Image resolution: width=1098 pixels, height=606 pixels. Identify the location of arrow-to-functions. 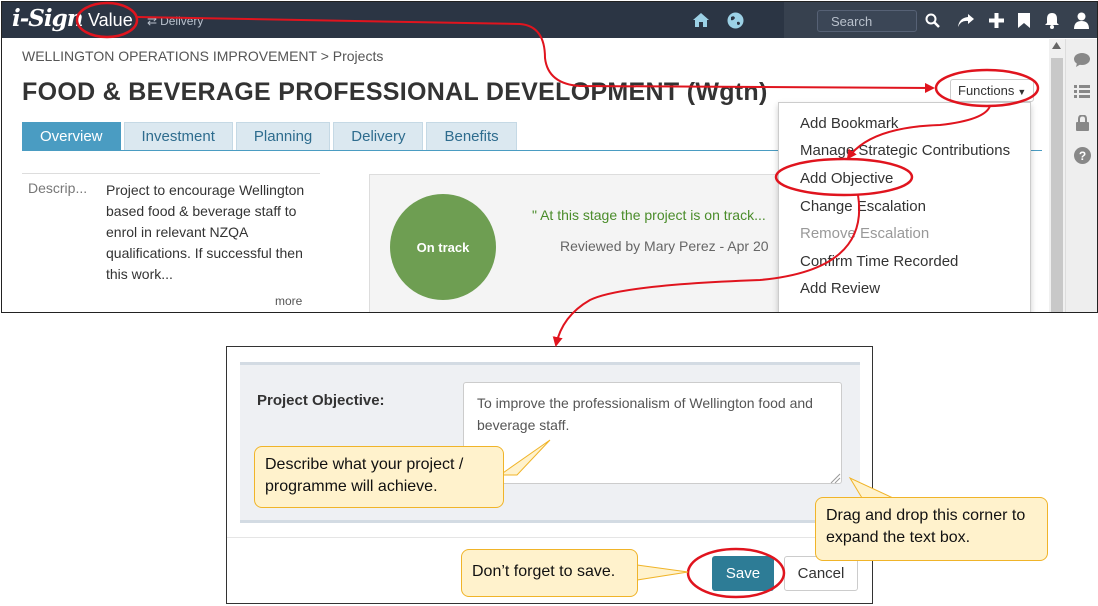
(535, 54).